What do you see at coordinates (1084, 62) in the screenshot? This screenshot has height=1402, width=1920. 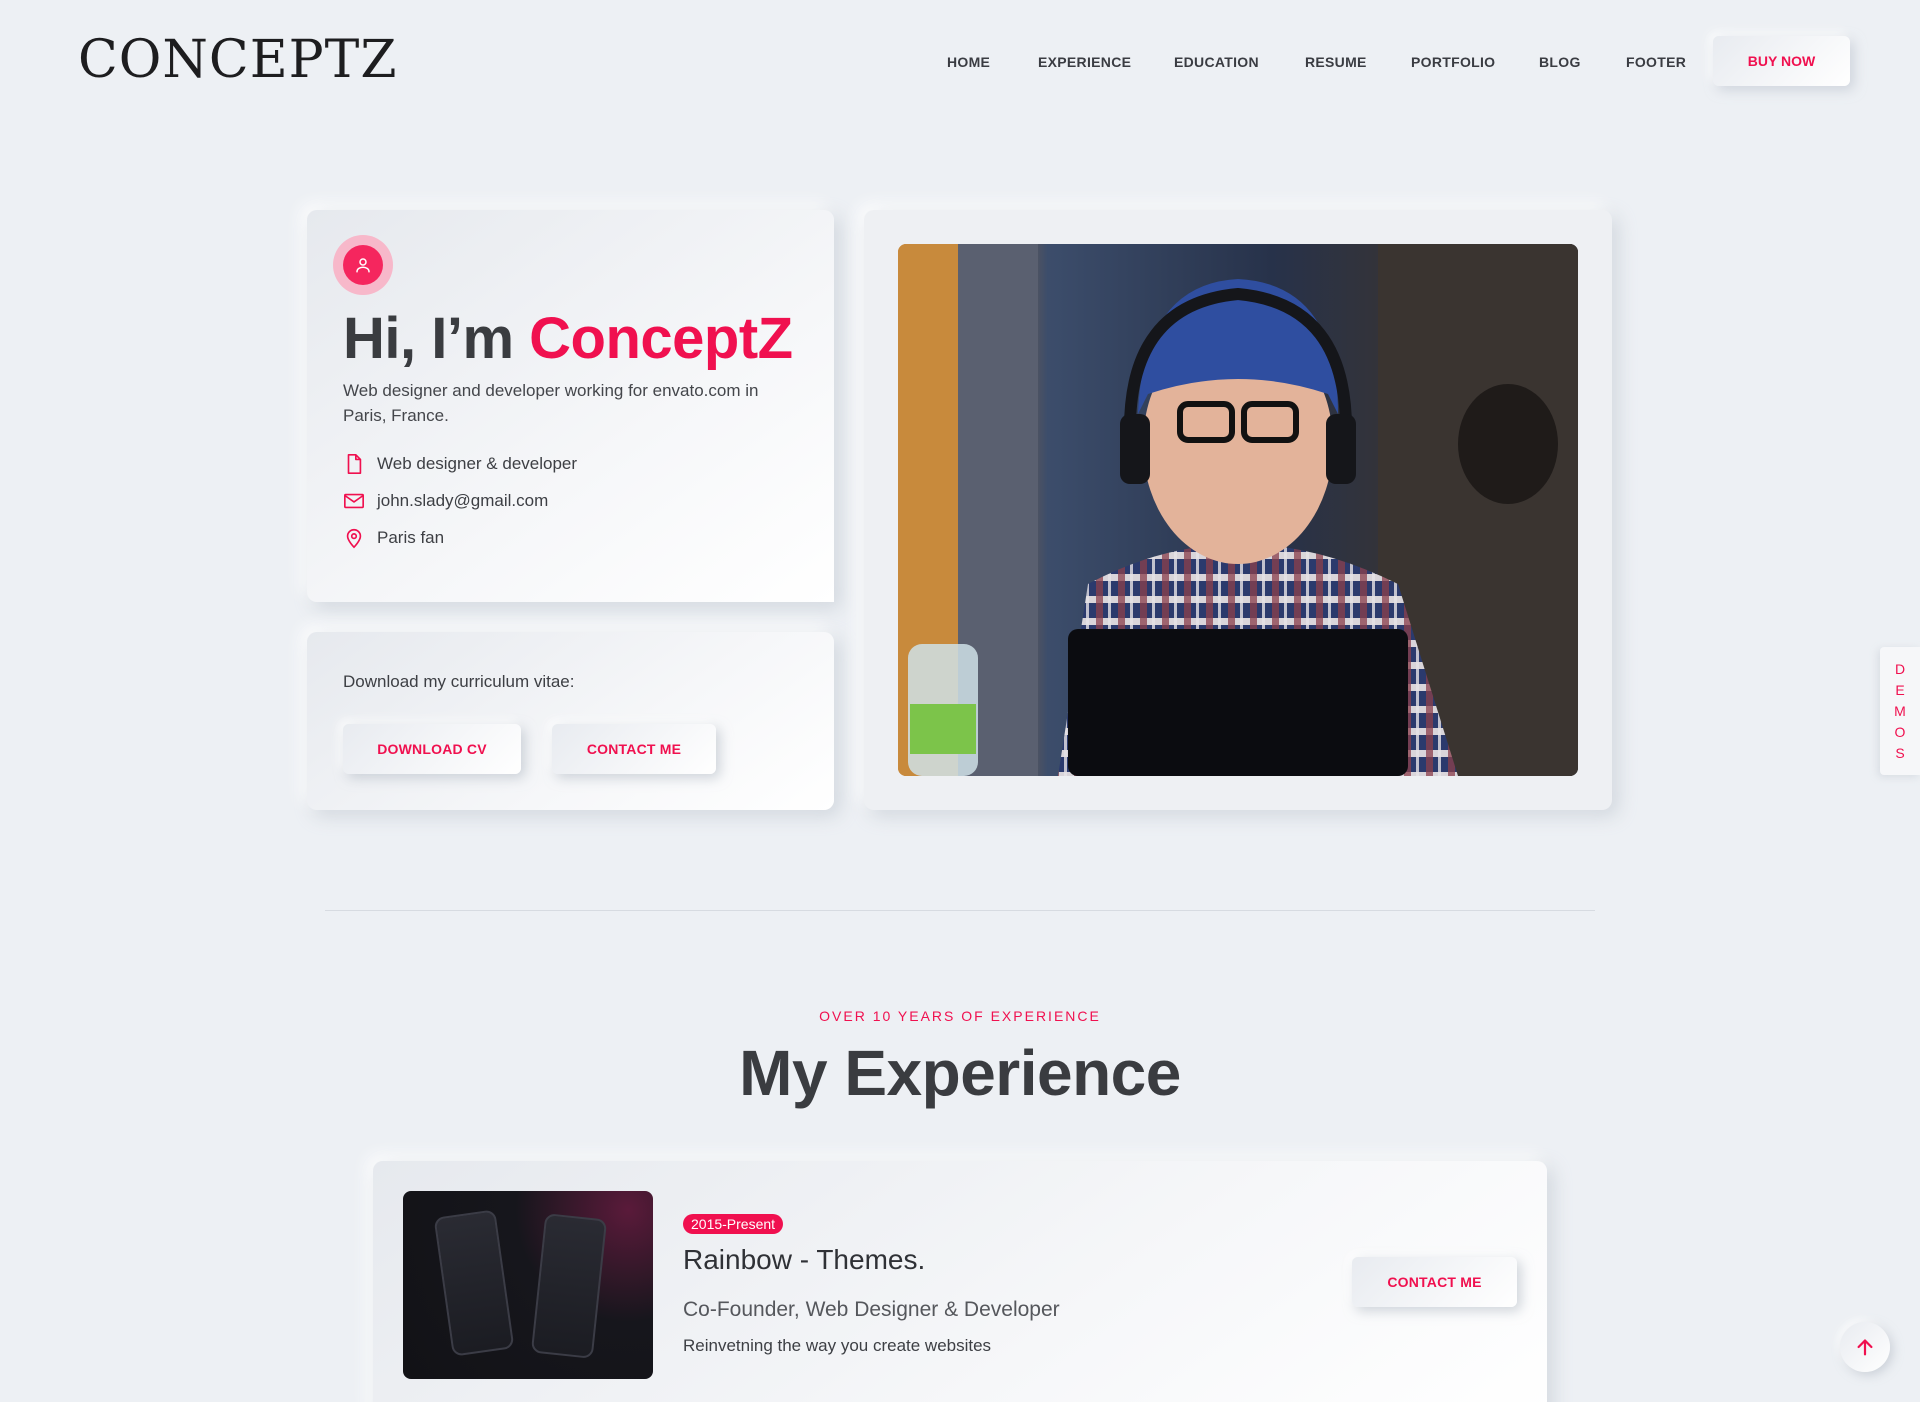 I see `nav-experience: EXPERIENCE` at bounding box center [1084, 62].